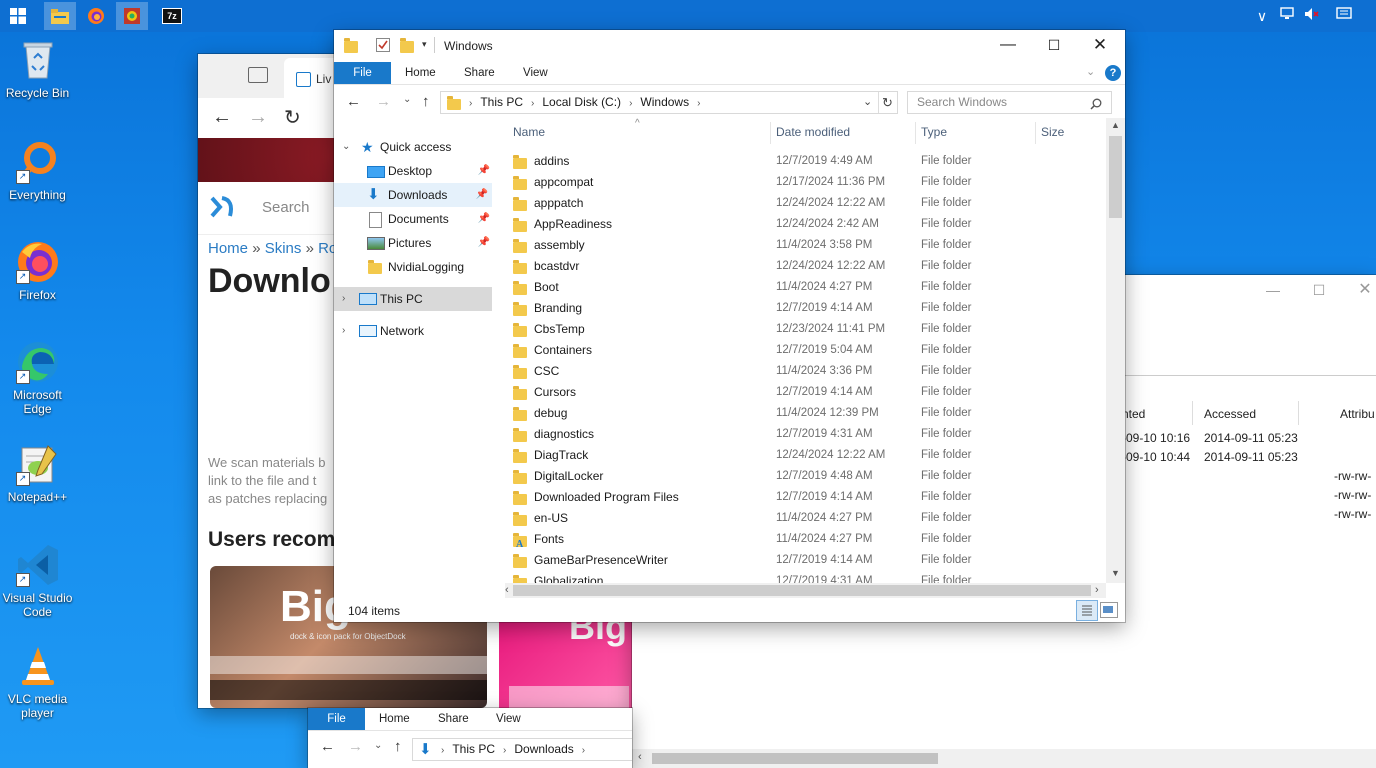 Image resolution: width=1376 pixels, height=768 pixels. What do you see at coordinates (800, 434) in the screenshot?
I see `file-row: diagnostics 12/7/2019 4:31 AM File folder` at bounding box center [800, 434].